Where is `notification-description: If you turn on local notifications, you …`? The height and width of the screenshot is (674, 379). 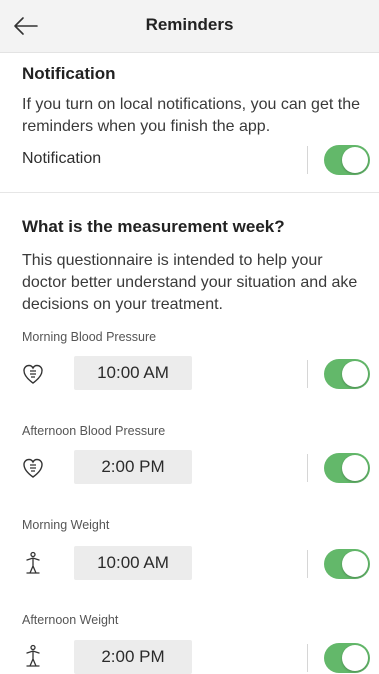 notification-description: If you turn on local notifications, you … is located at coordinates (191, 115).